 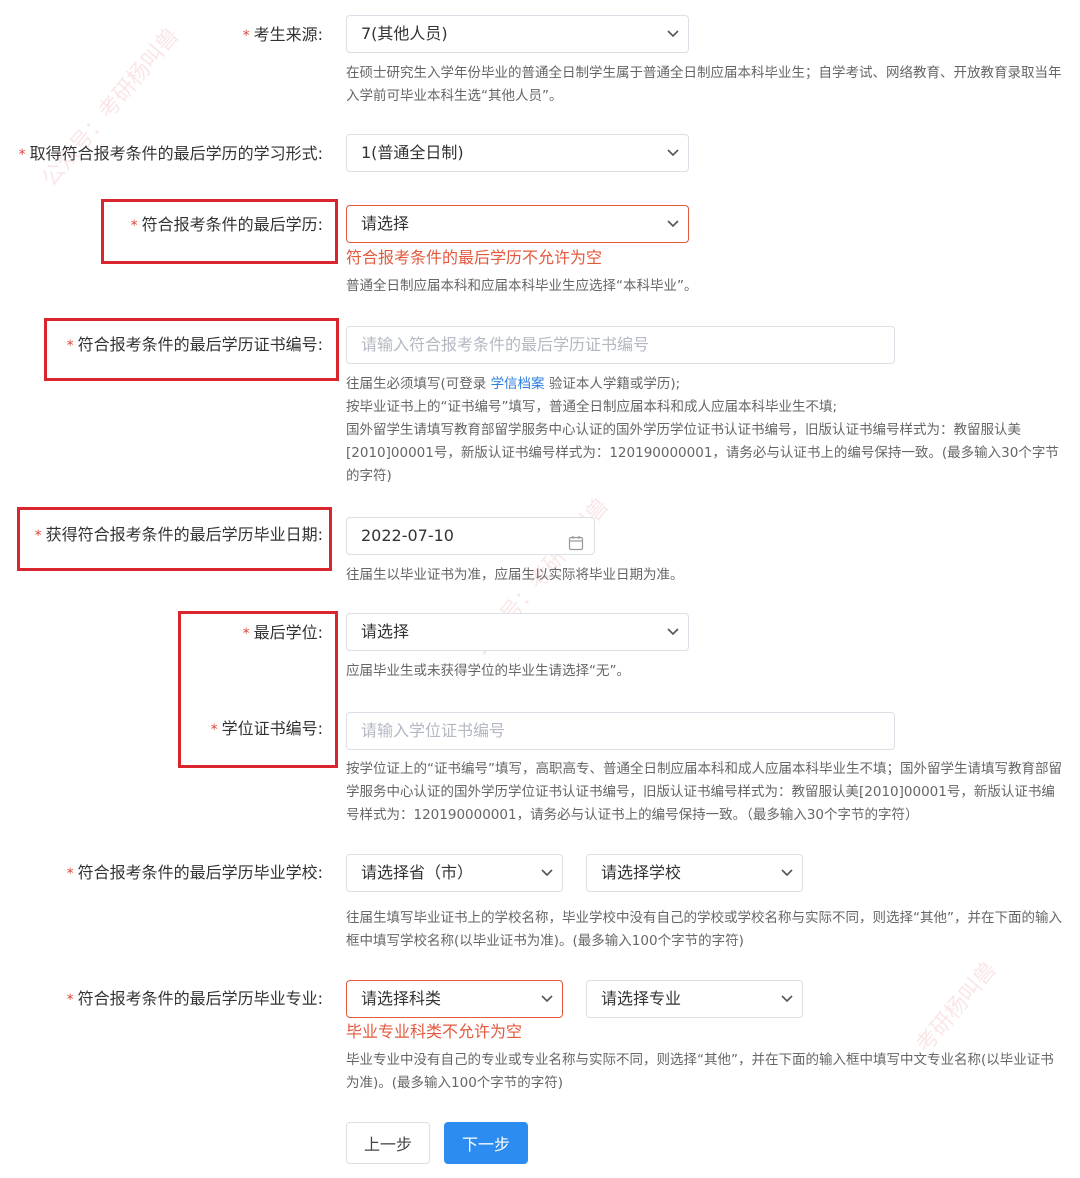 I want to click on xuexin-archive-link: 学信档案, so click(x=518, y=384).